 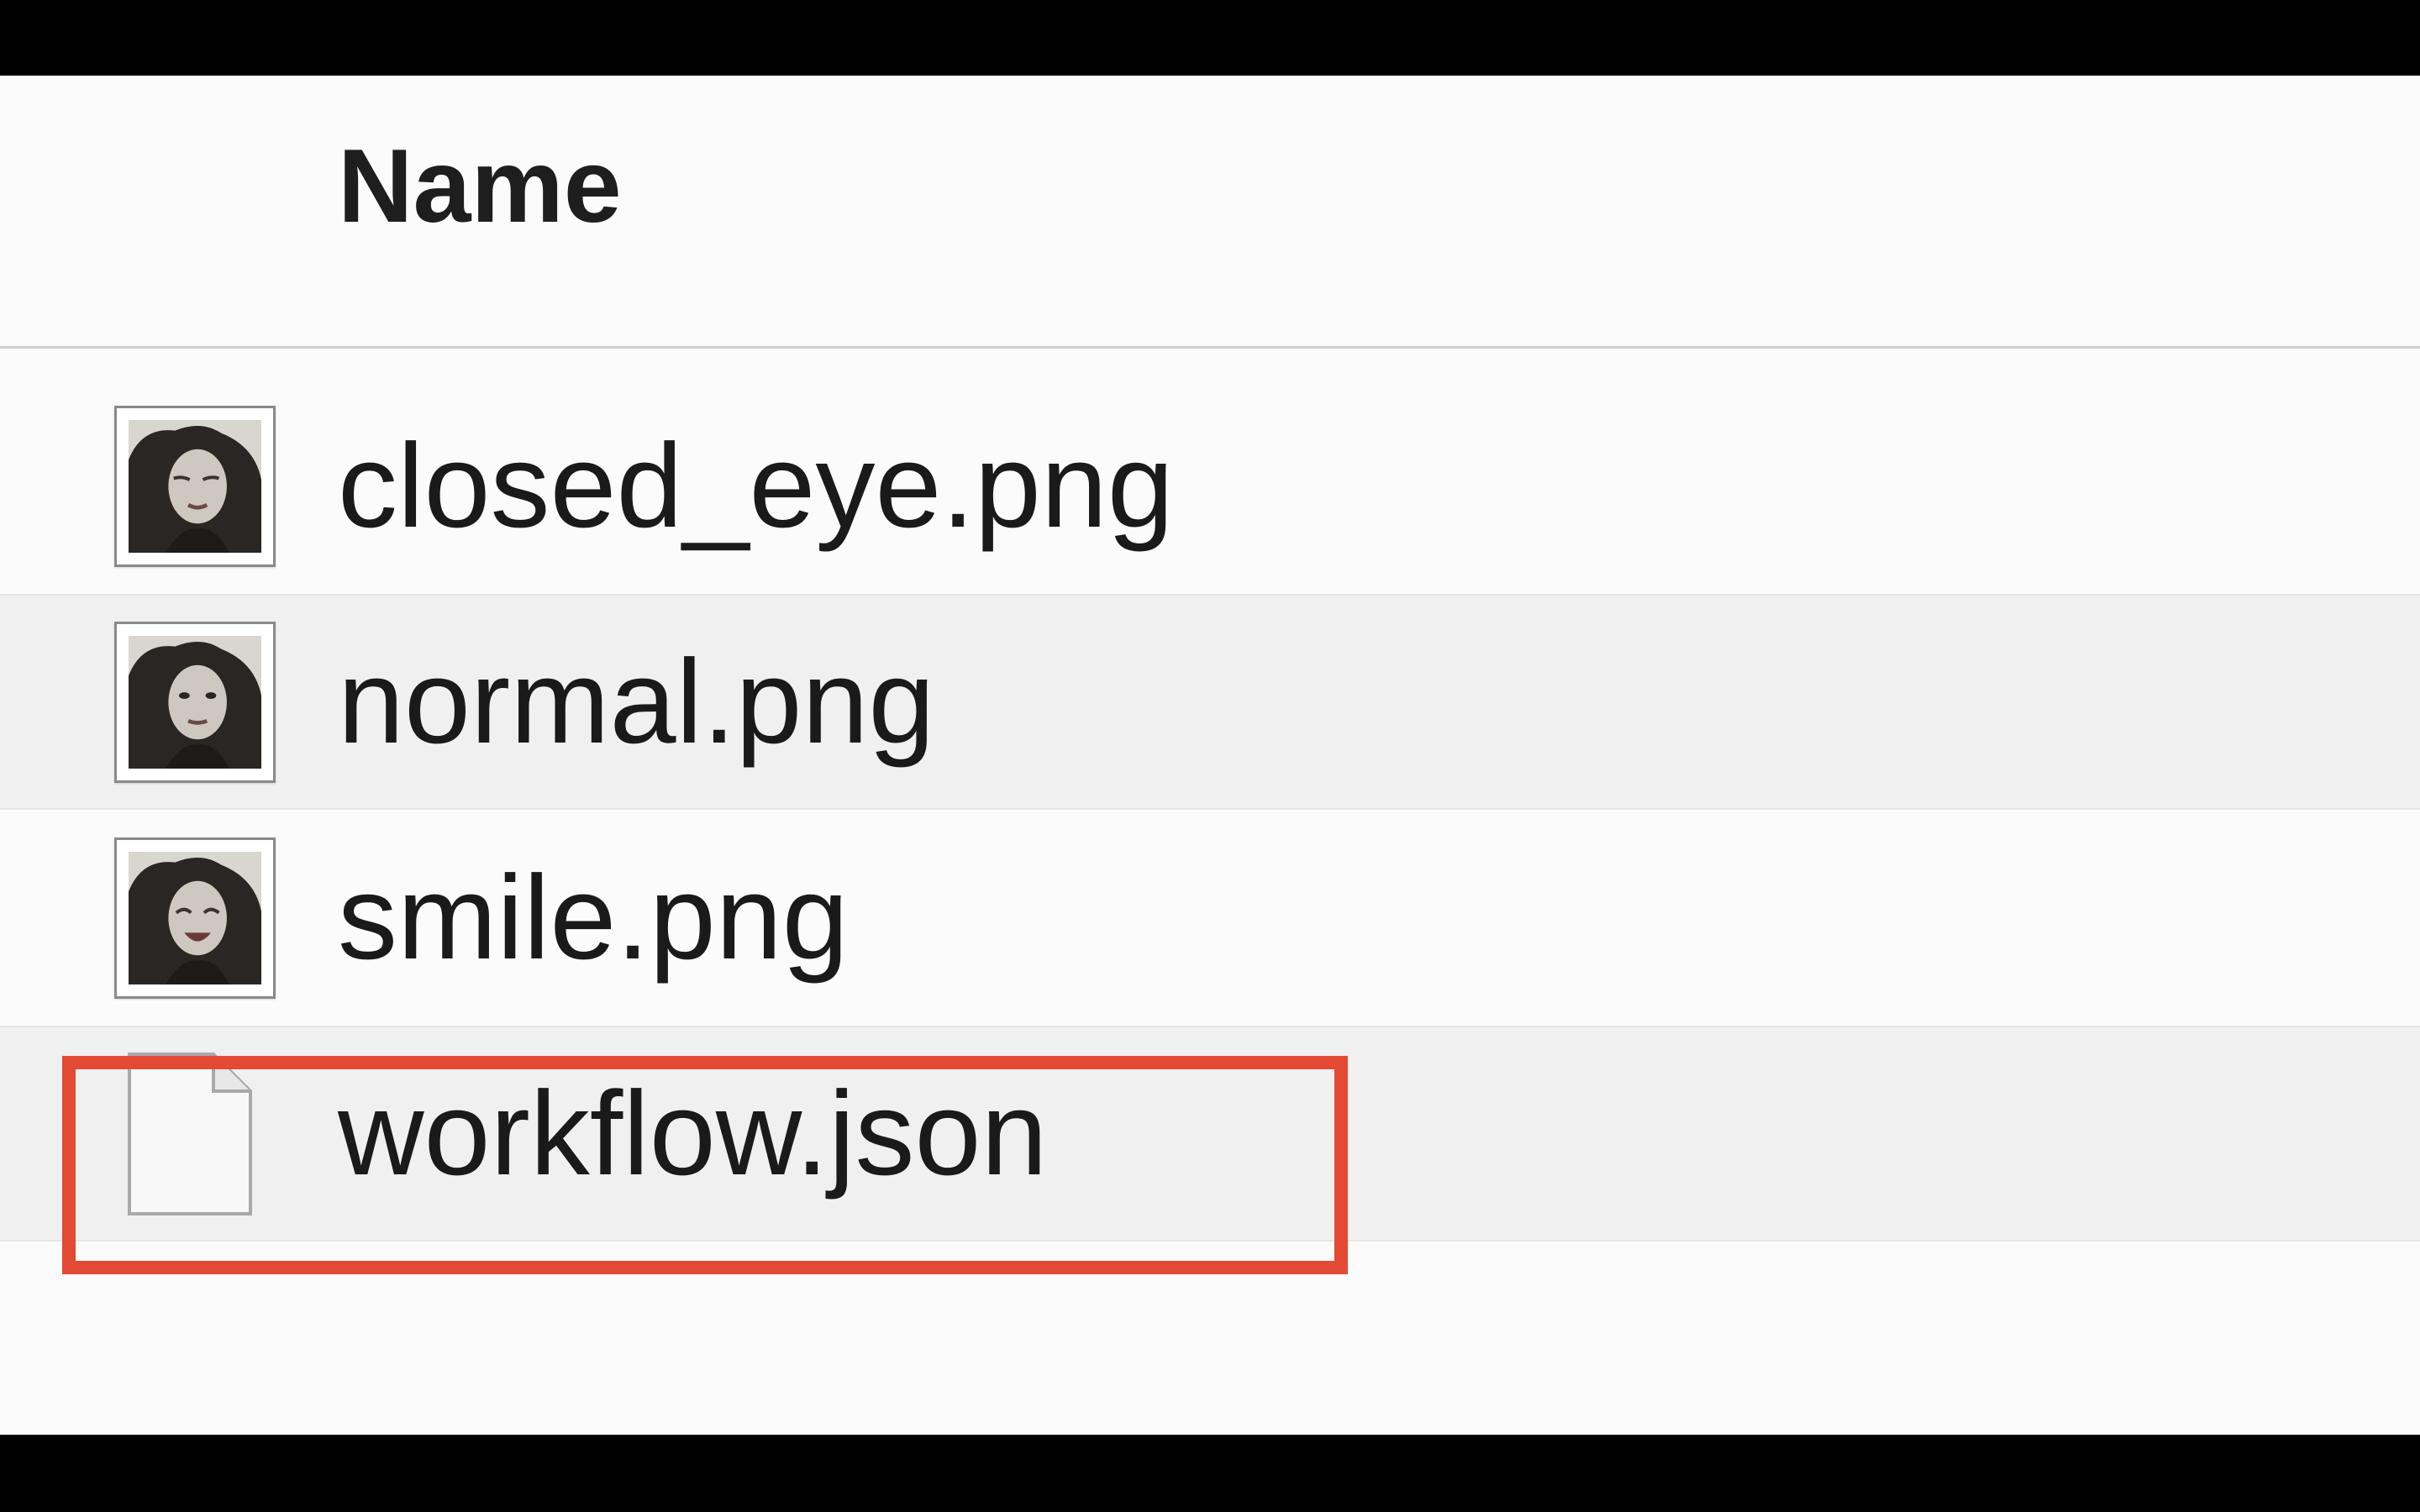 I want to click on header-divider, so click(x=1210, y=347).